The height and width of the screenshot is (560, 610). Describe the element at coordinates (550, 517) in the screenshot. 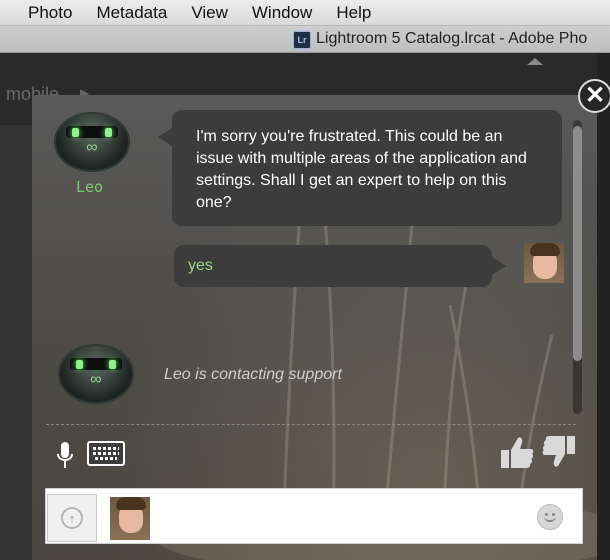

I see `emoji-icon` at that location.